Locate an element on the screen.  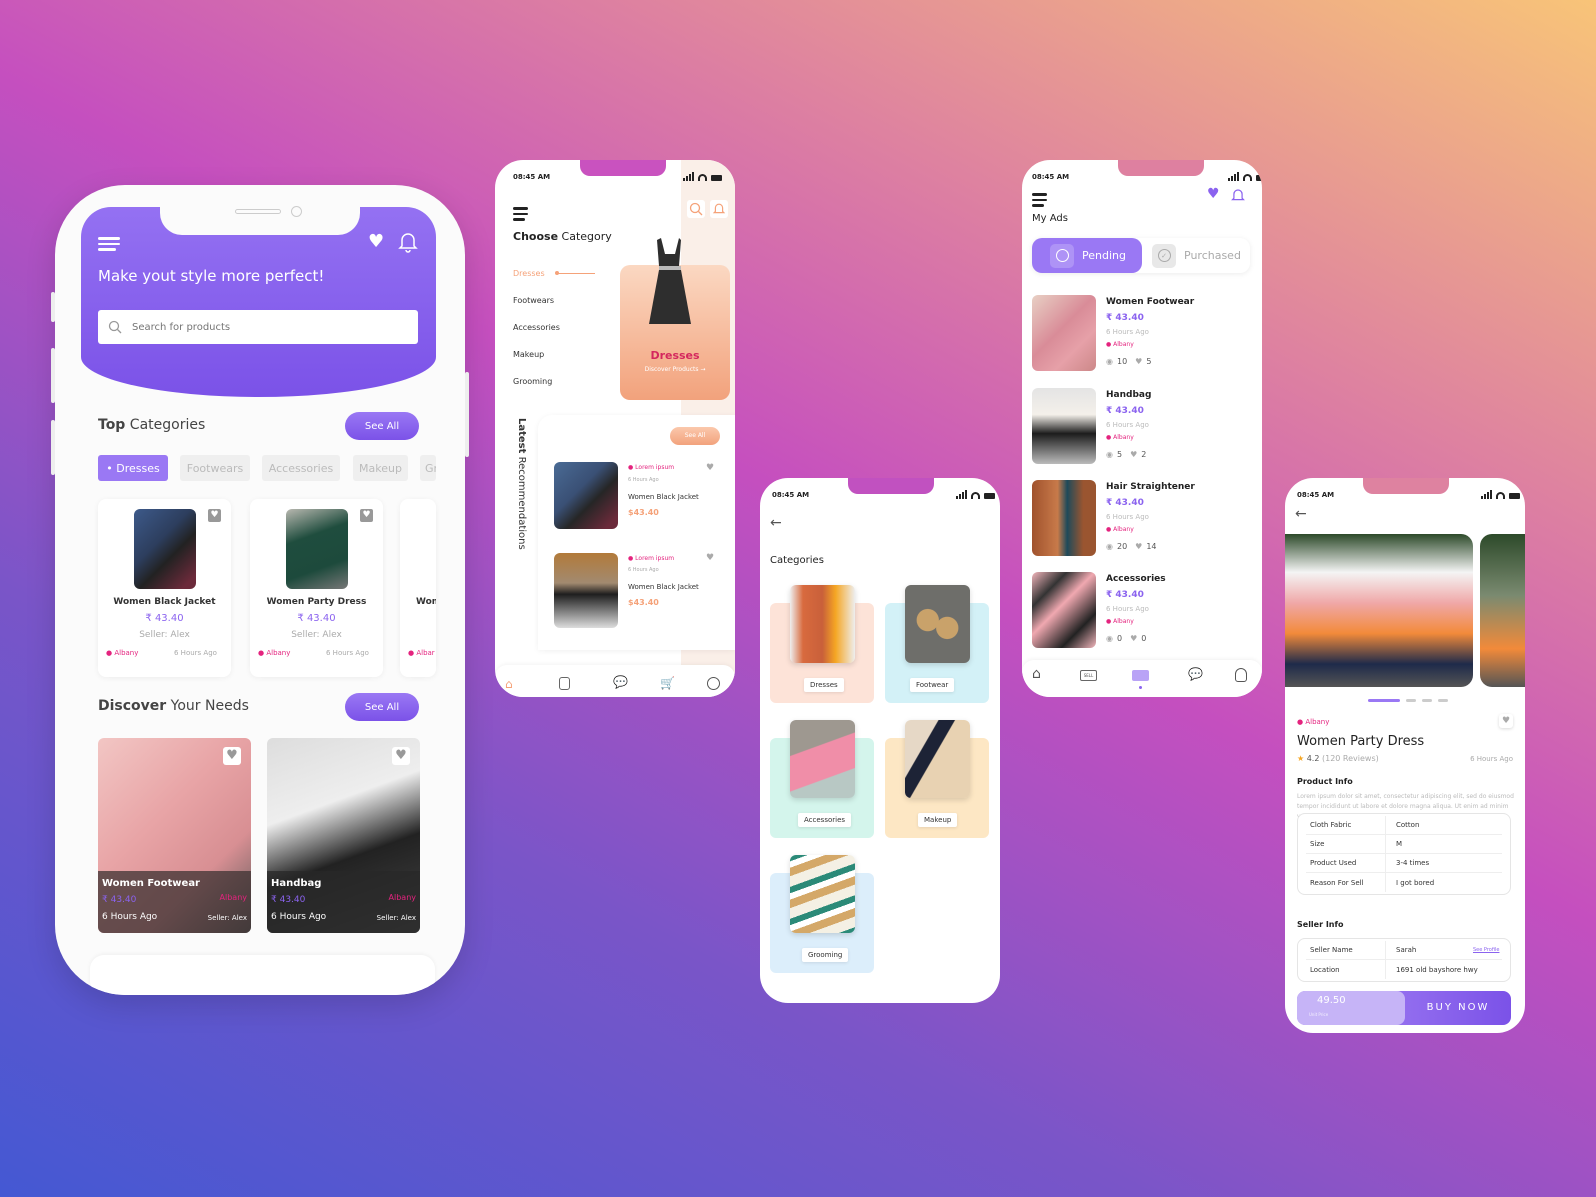
product-image-carousel is located at coordinates (1379, 610).